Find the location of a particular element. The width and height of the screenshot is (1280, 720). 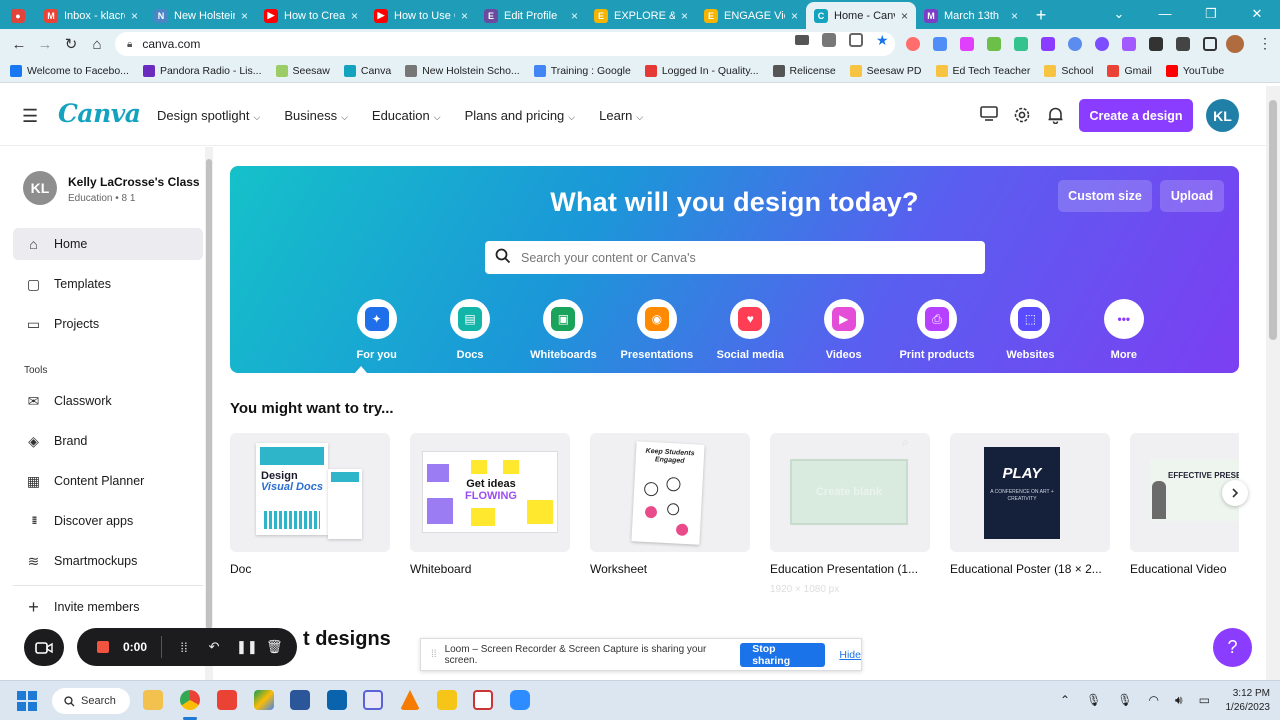

maximize-button: ❐ is located at coordinates (1211, 14).